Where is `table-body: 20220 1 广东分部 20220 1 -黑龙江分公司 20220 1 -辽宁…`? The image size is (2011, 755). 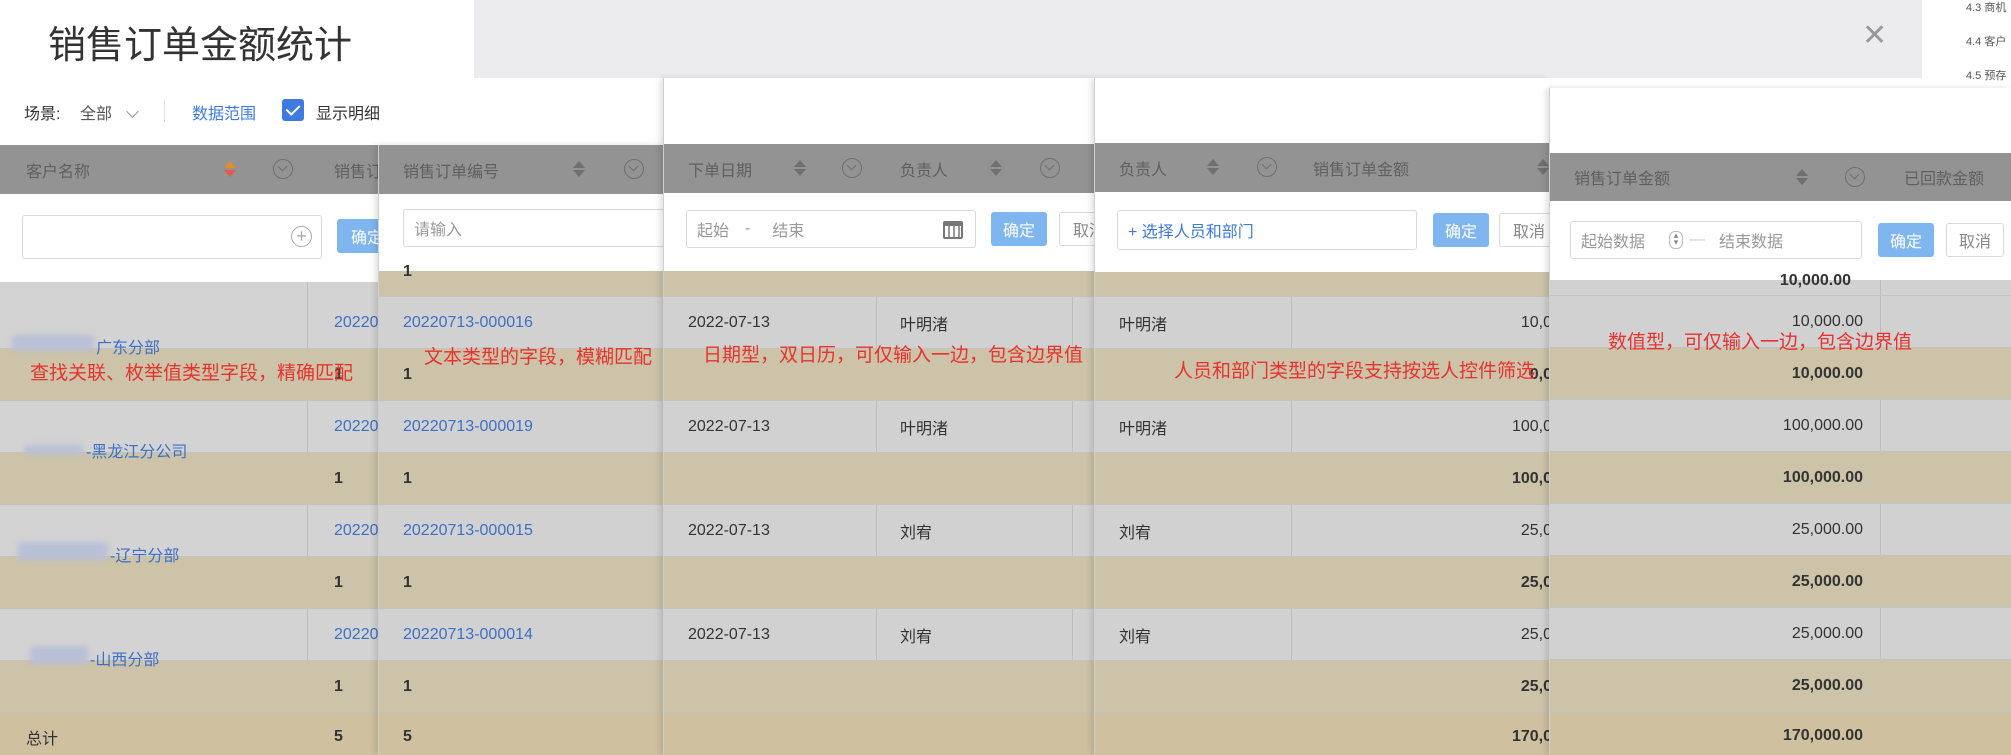 table-body: 20220 1 广东分部 20220 1 -黑龙江分公司 20220 1 -辽宁… is located at coordinates (190, 518).